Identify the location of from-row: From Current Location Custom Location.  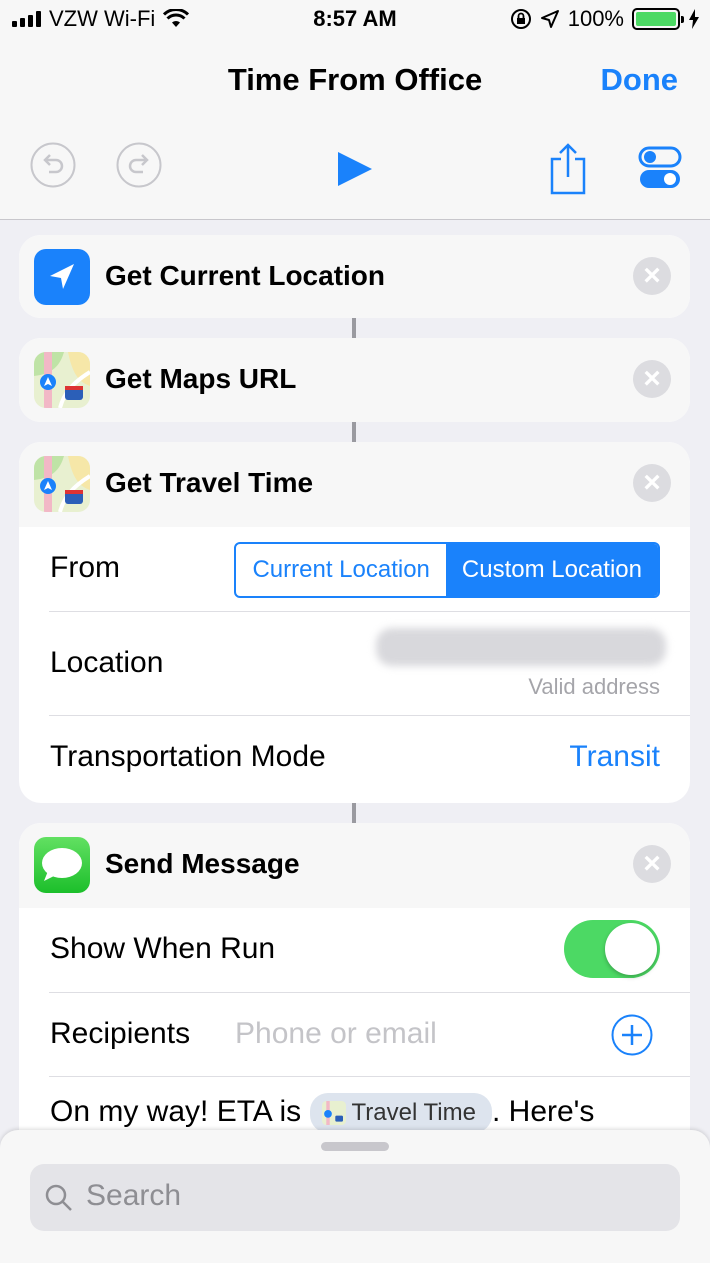
(369, 569).